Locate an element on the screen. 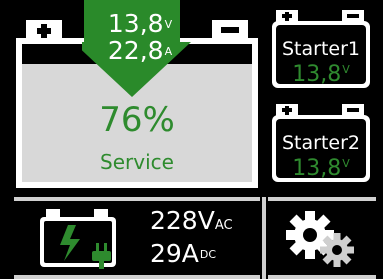 Image resolution: width=383 pixels, height=279 pixels. ac-voltage: 228V is located at coordinates (182, 220).